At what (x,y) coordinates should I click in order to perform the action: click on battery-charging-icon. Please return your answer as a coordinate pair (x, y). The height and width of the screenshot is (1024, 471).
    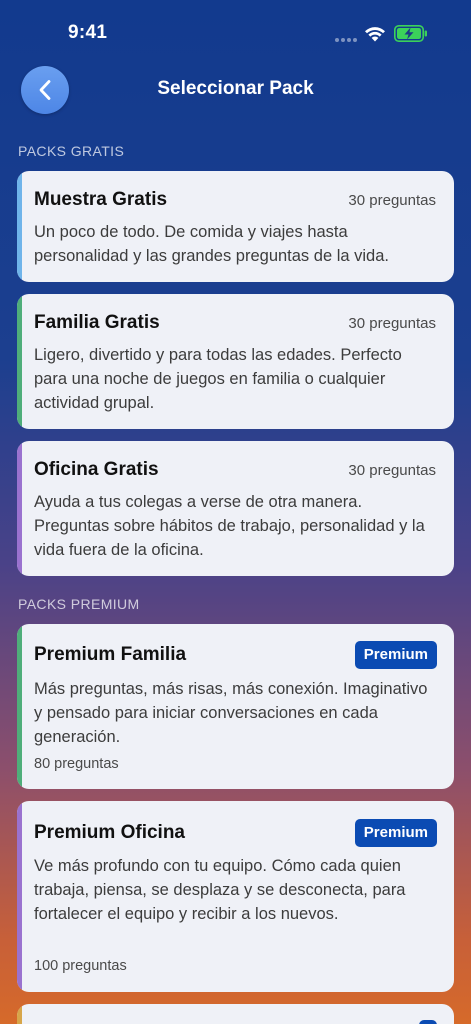
    Looking at the image, I should click on (410, 33).